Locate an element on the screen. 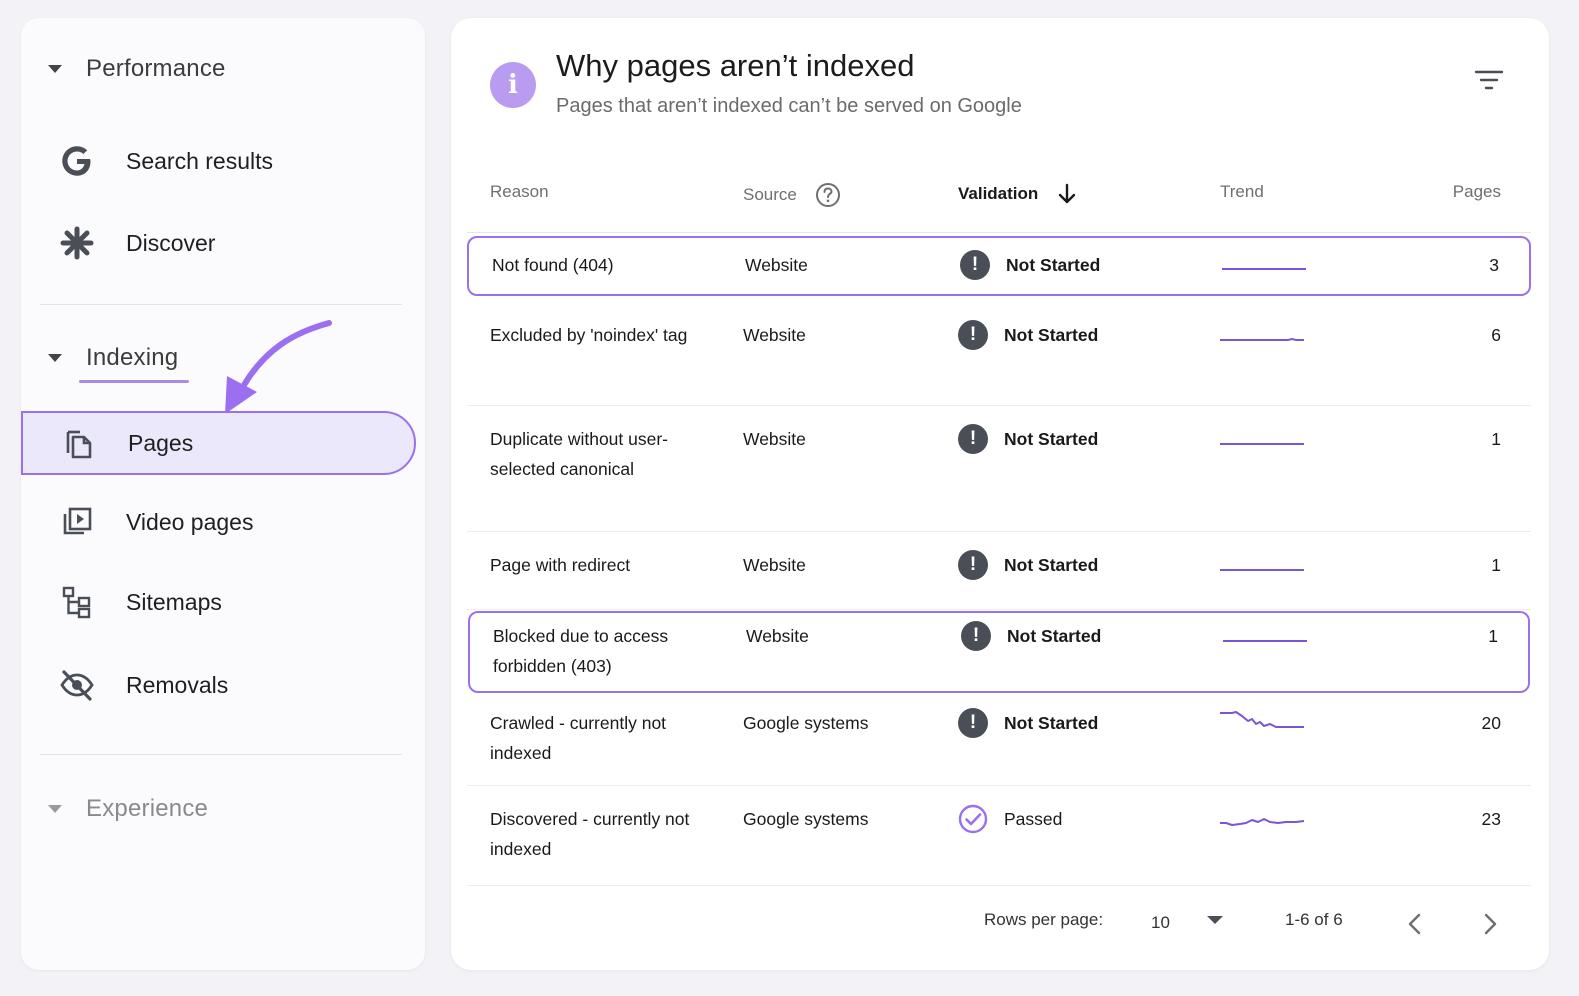 This screenshot has height=996, width=1579. chevron-left-icon is located at coordinates (1415, 924).